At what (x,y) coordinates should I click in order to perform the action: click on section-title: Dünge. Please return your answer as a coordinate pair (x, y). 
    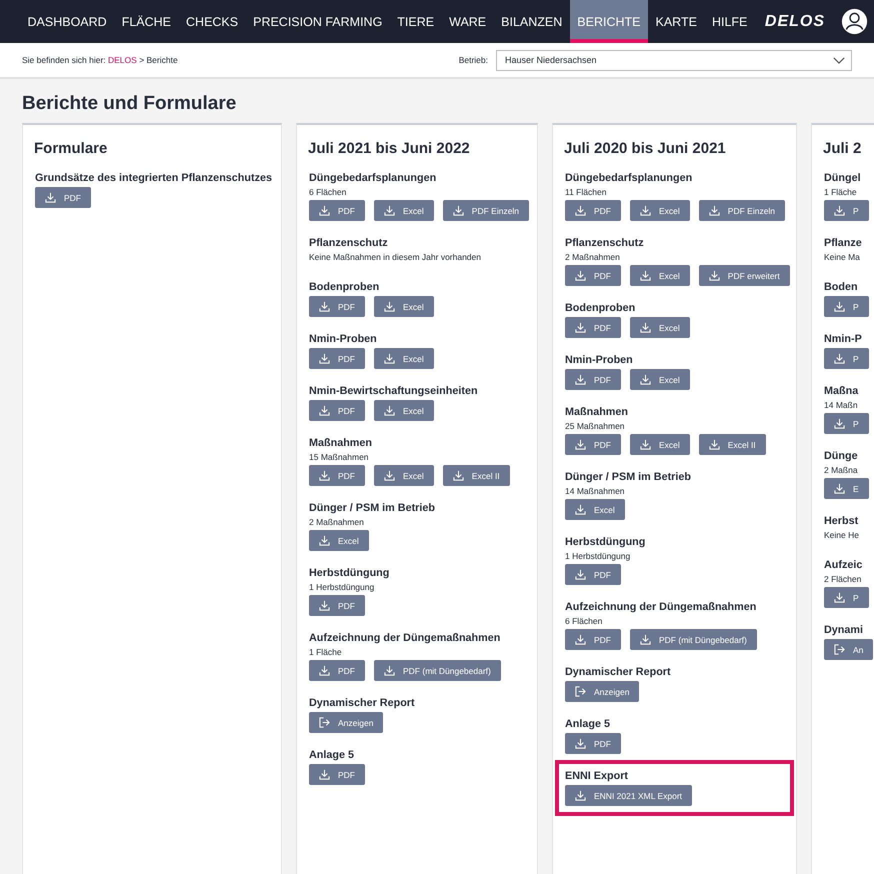
    Looking at the image, I should click on (841, 456).